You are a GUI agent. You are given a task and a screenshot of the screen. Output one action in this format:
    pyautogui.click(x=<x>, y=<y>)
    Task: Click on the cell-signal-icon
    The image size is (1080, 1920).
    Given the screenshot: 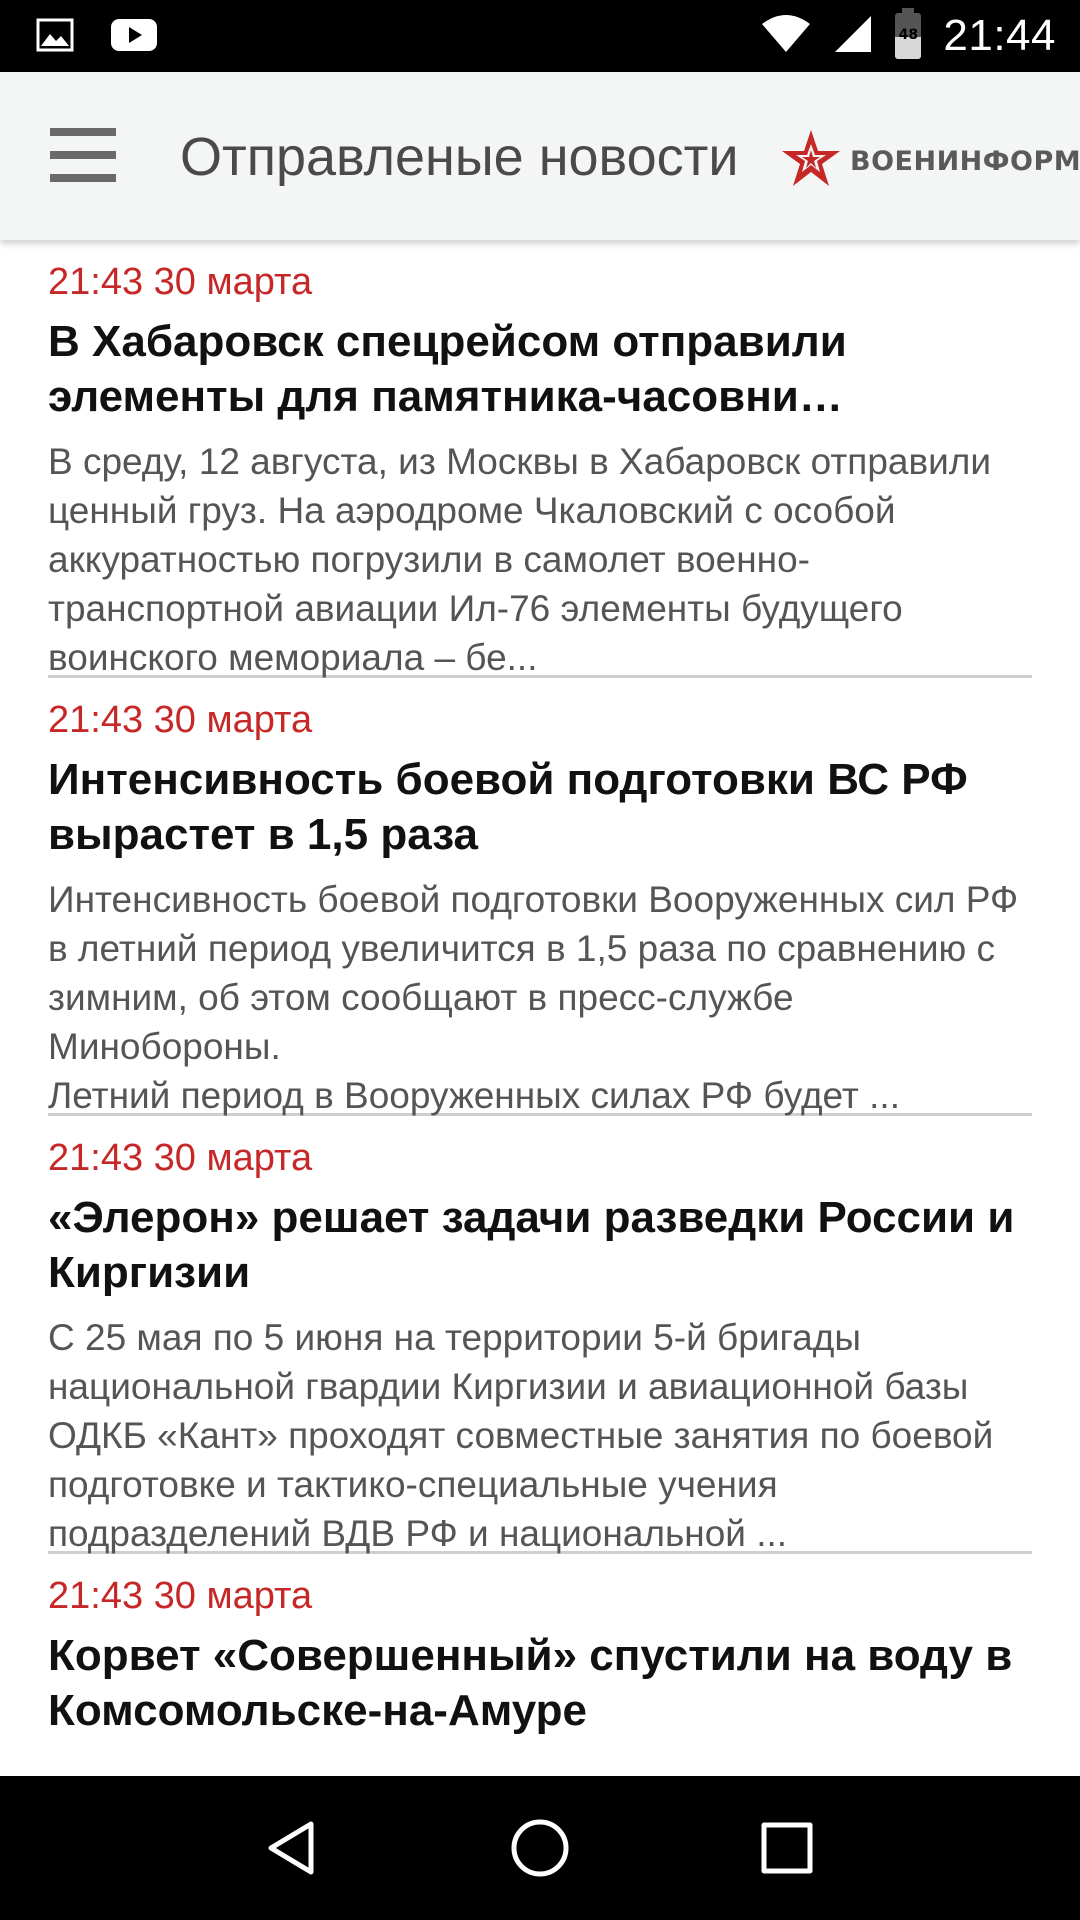 What is the action you would take?
    pyautogui.click(x=853, y=36)
    